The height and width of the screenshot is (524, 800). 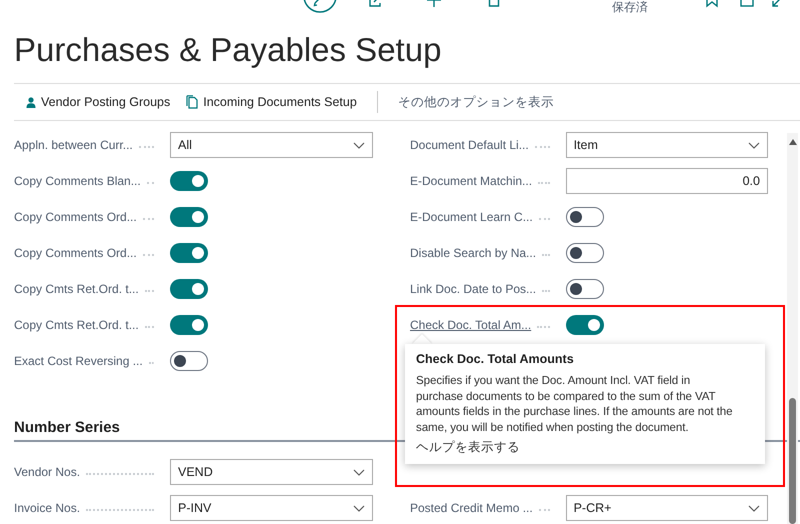 I want to click on page-title: Purchases & Payables Setup, so click(x=228, y=50).